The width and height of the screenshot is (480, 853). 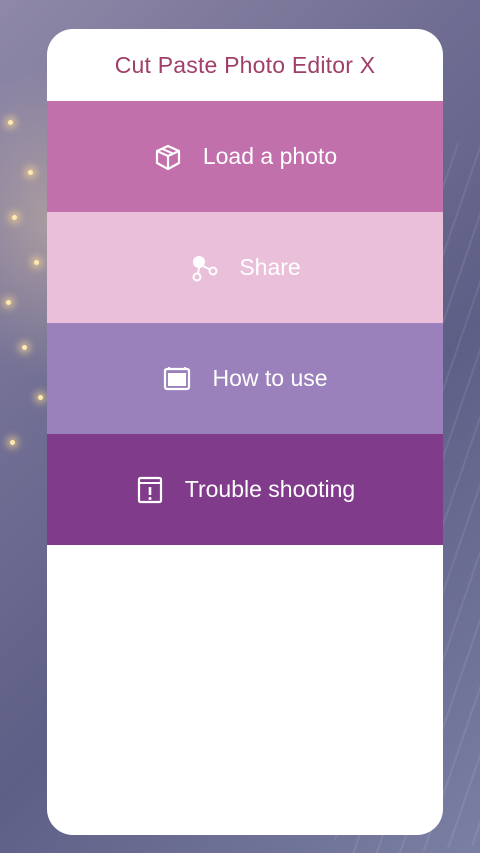 What do you see at coordinates (245, 64) in the screenshot?
I see `app-title: Cut Paste Photo Editor X` at bounding box center [245, 64].